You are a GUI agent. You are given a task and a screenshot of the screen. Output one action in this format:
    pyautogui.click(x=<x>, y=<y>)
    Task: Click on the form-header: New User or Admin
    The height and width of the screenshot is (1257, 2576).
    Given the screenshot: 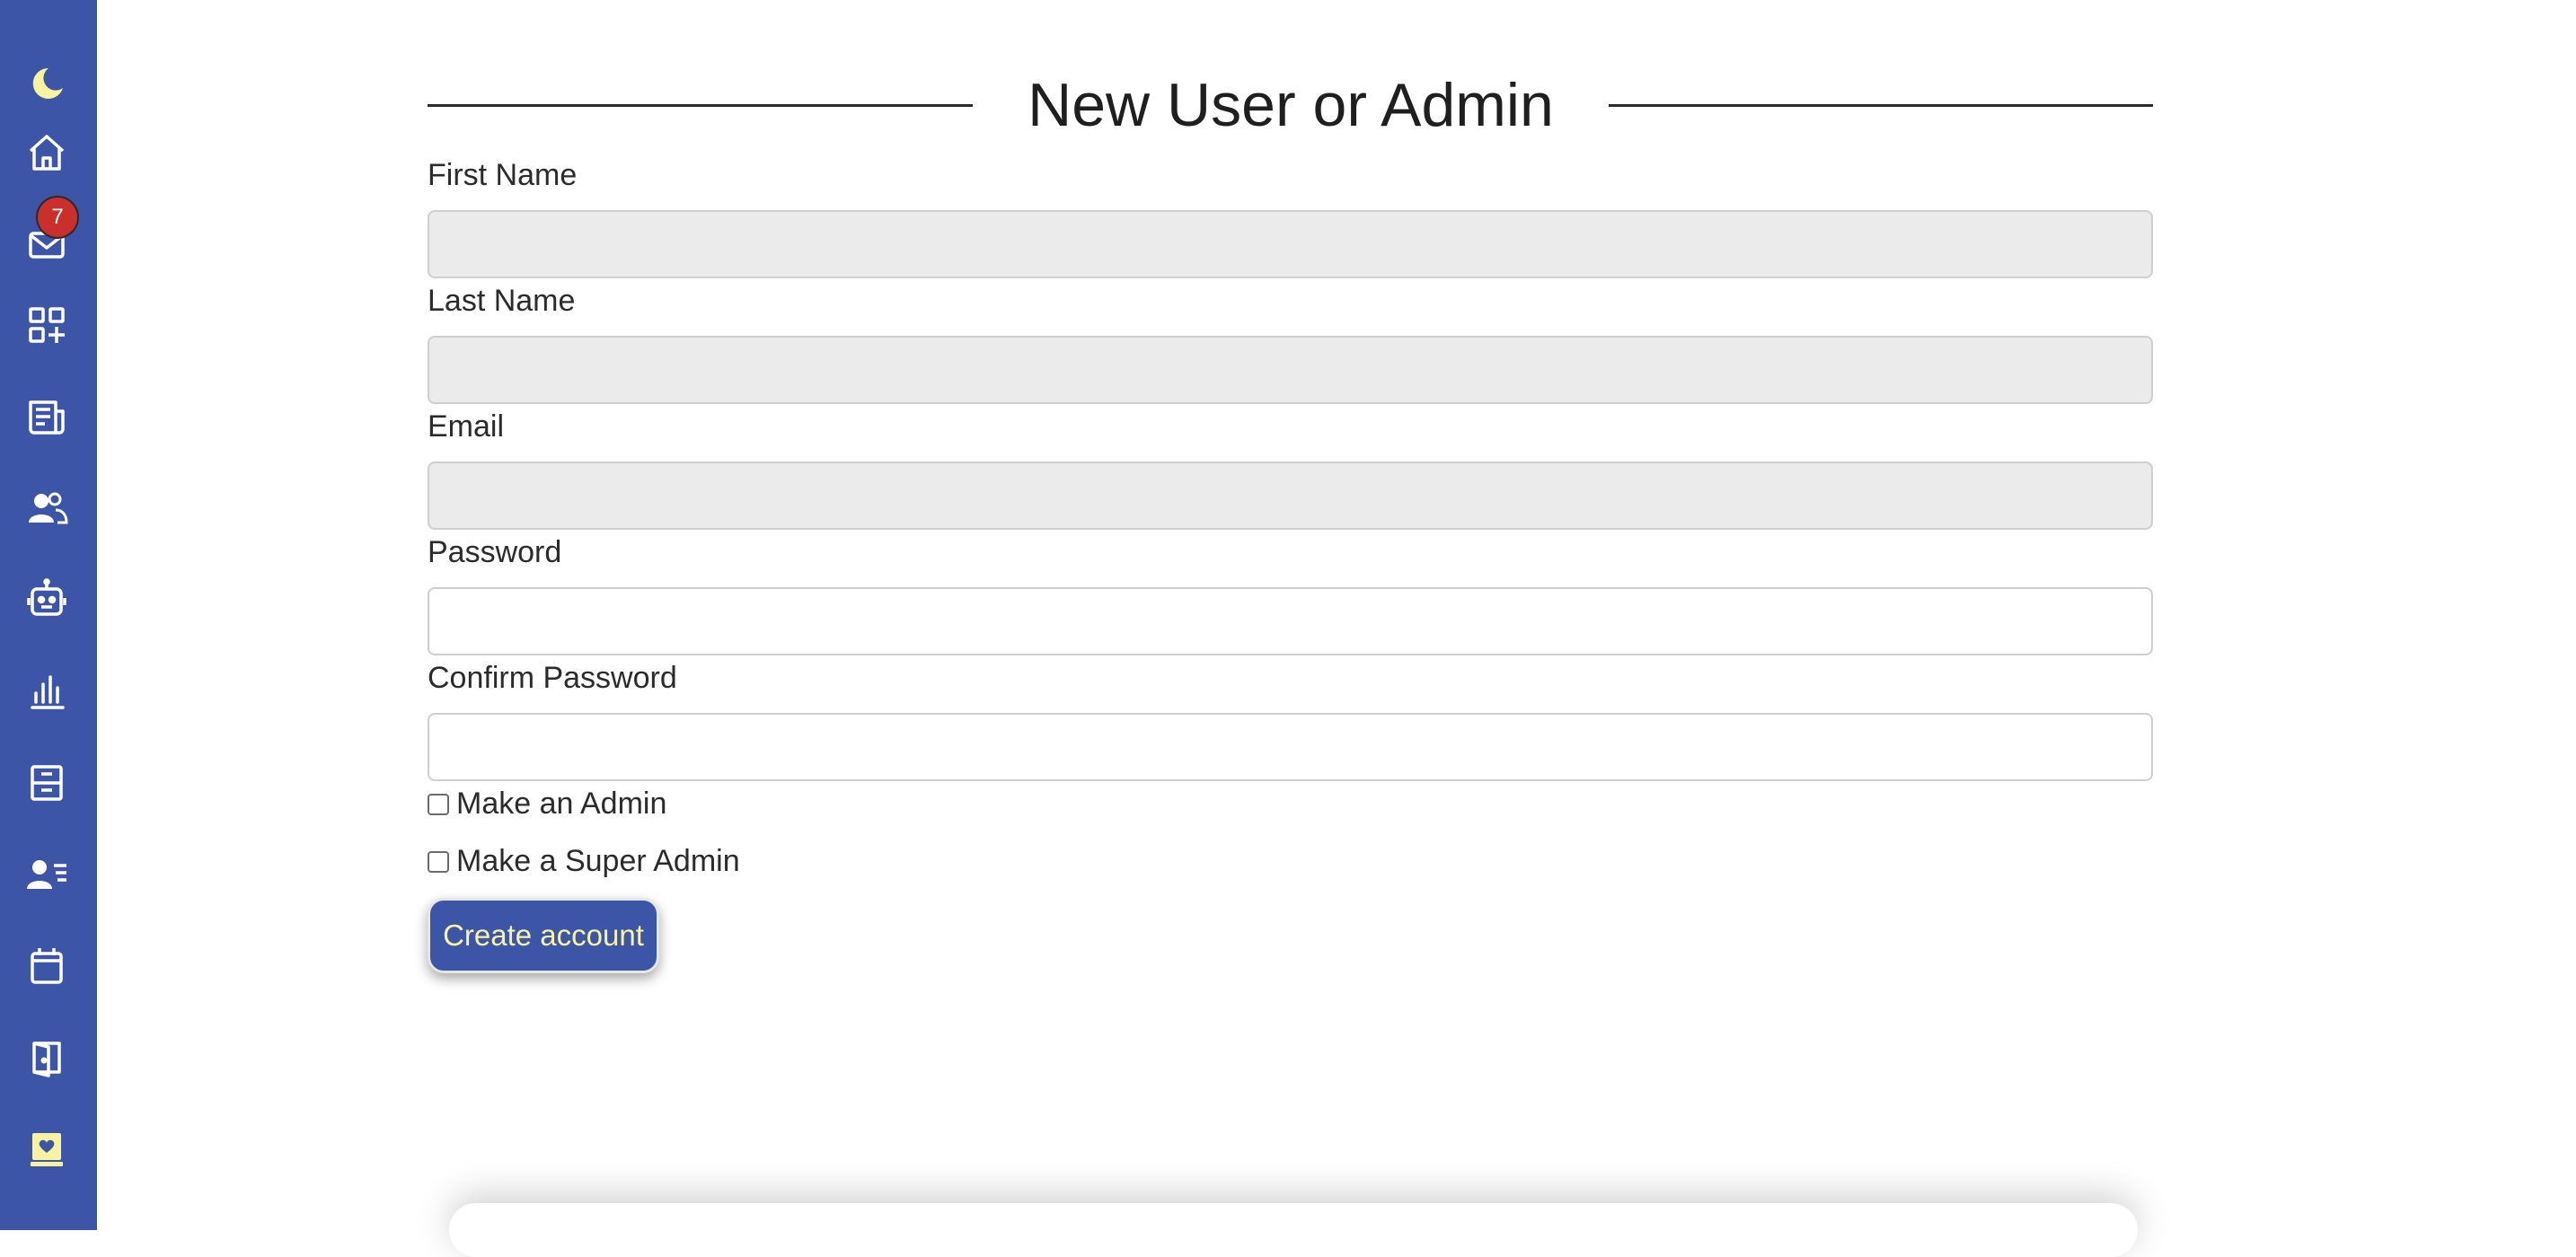 What is the action you would take?
    pyautogui.click(x=1290, y=105)
    